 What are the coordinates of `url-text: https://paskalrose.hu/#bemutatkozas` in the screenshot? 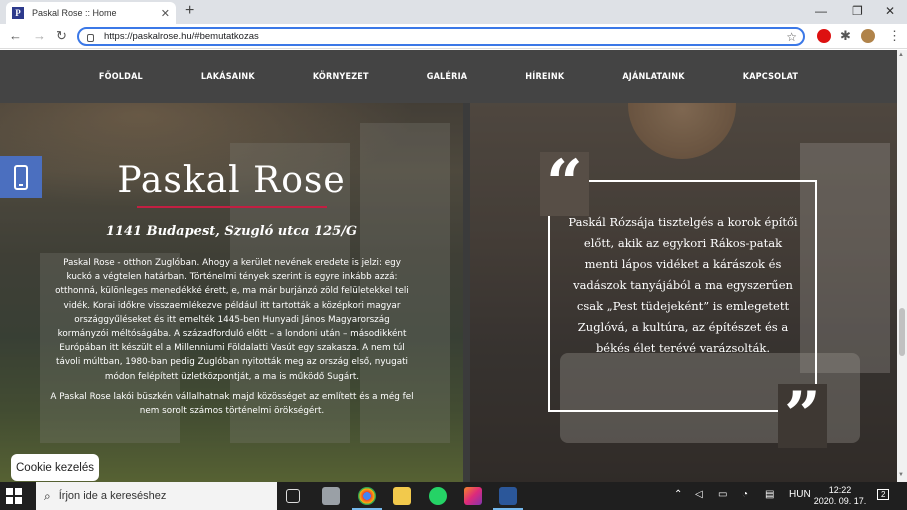 It's located at (181, 36).